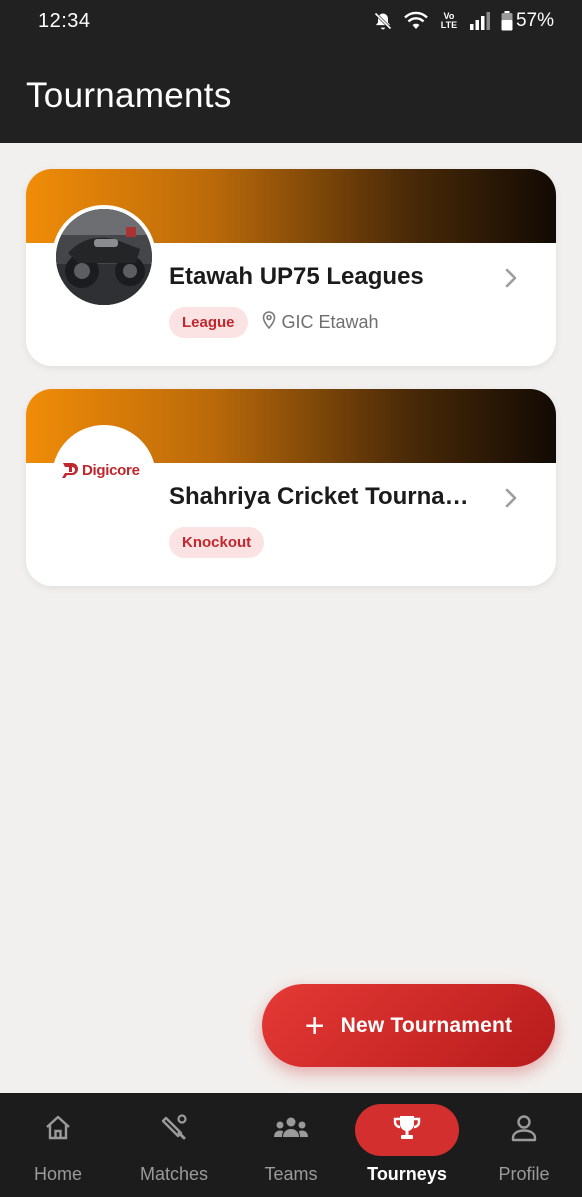  What do you see at coordinates (383, 21) in the screenshot?
I see `bell-muted-icon` at bounding box center [383, 21].